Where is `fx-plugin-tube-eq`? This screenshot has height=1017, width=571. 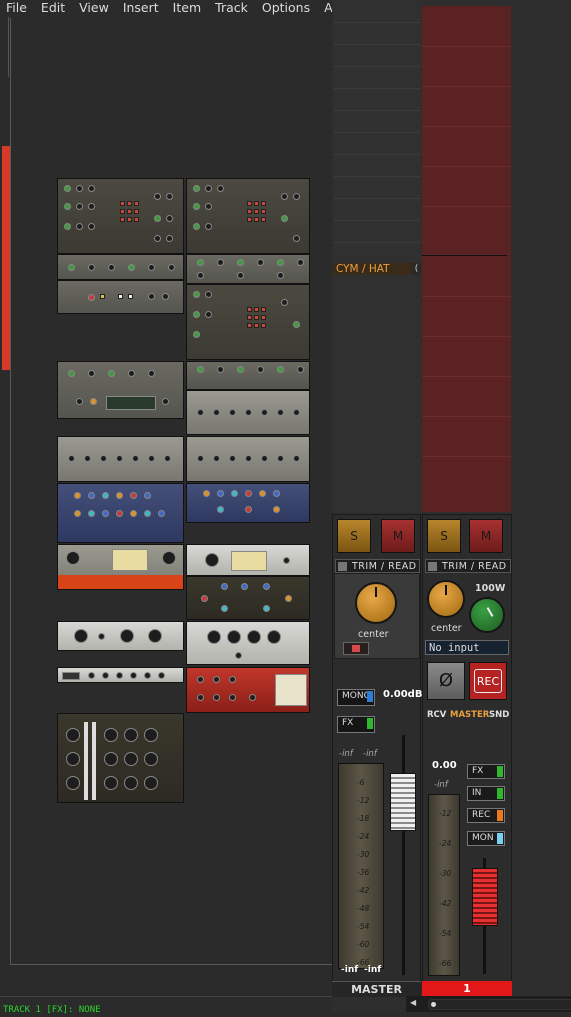 fx-plugin-tube-eq is located at coordinates (248, 643).